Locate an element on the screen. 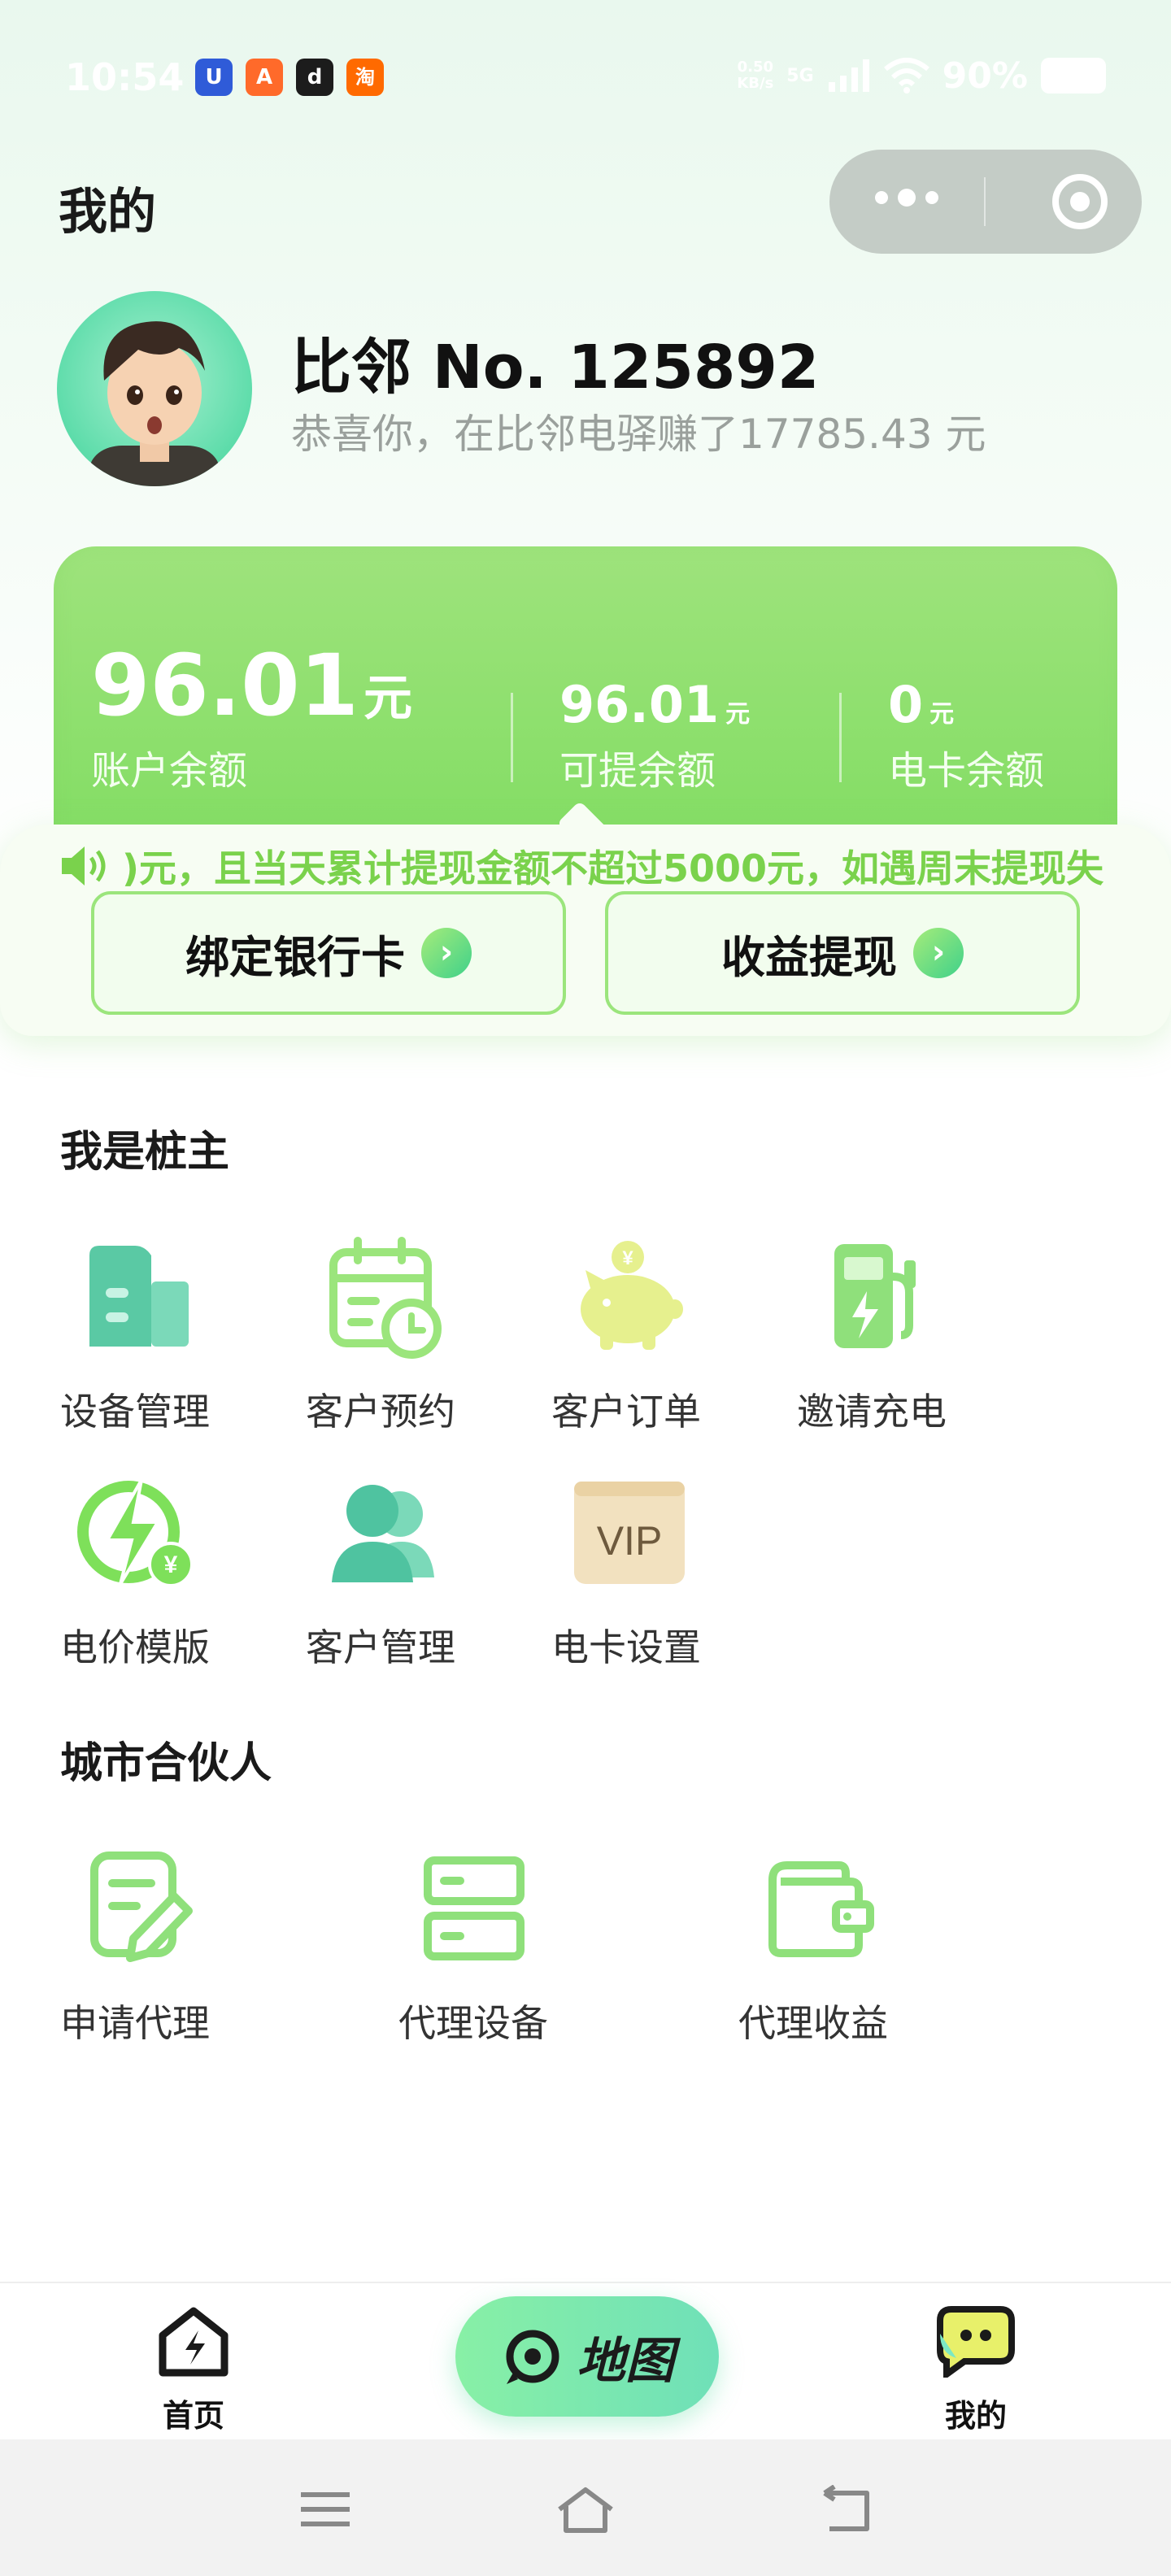 This screenshot has width=1171, height=2576. notice-bar: )元，且当天累计提现金额不超过5000元，如遇周末提现失 is located at coordinates (588, 866).